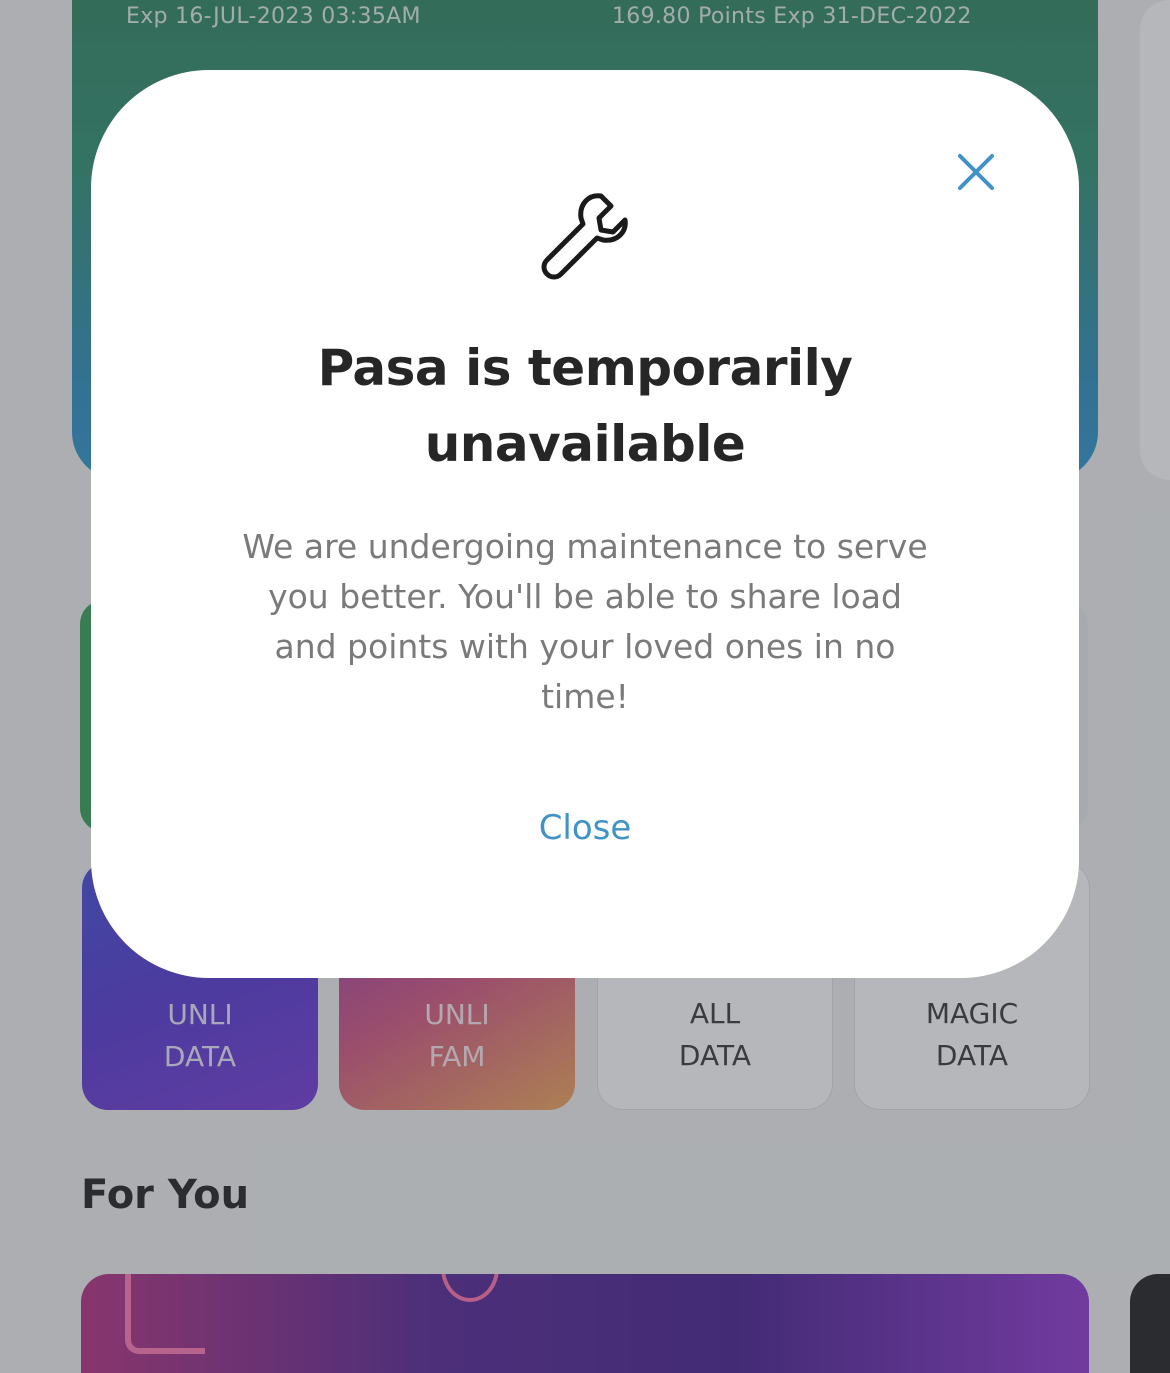 The height and width of the screenshot is (1373, 1170). I want to click on wrench-icon, so click(586, 235).